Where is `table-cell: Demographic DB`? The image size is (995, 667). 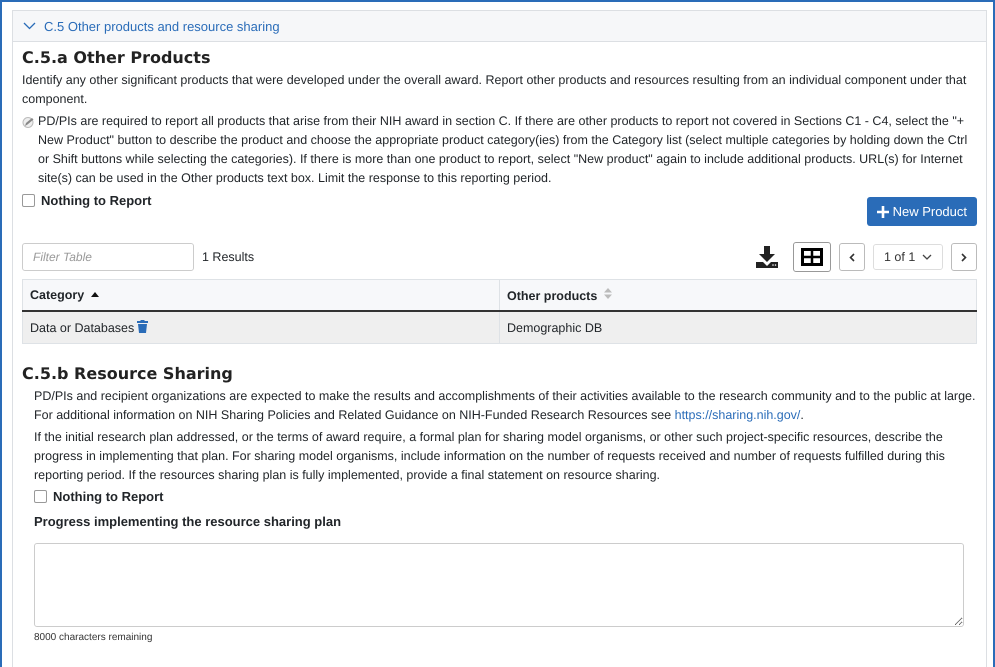
table-cell: Demographic DB is located at coordinates (554, 327).